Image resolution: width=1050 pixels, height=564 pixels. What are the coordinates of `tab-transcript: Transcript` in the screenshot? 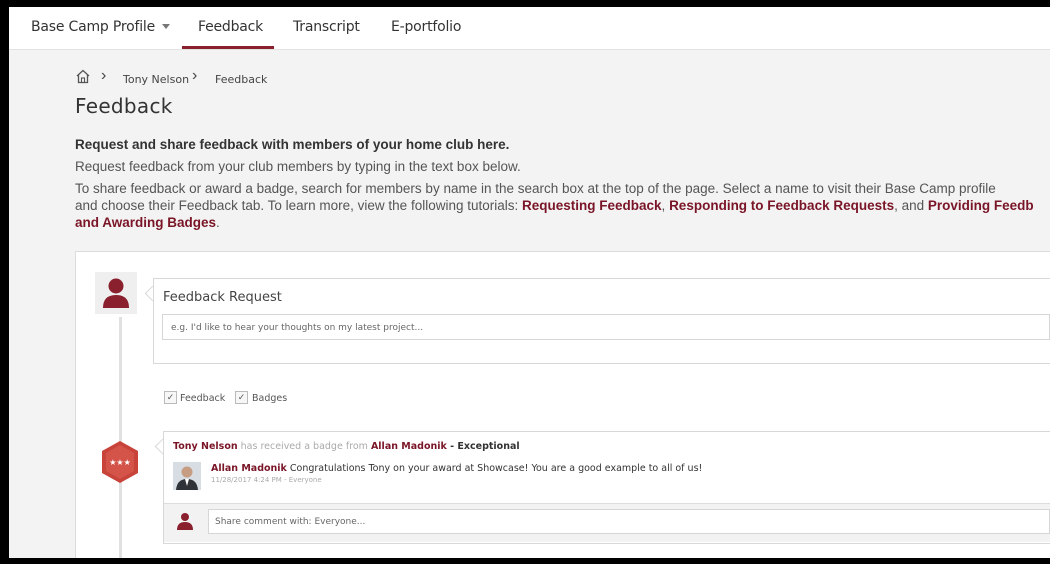 It's located at (326, 27).